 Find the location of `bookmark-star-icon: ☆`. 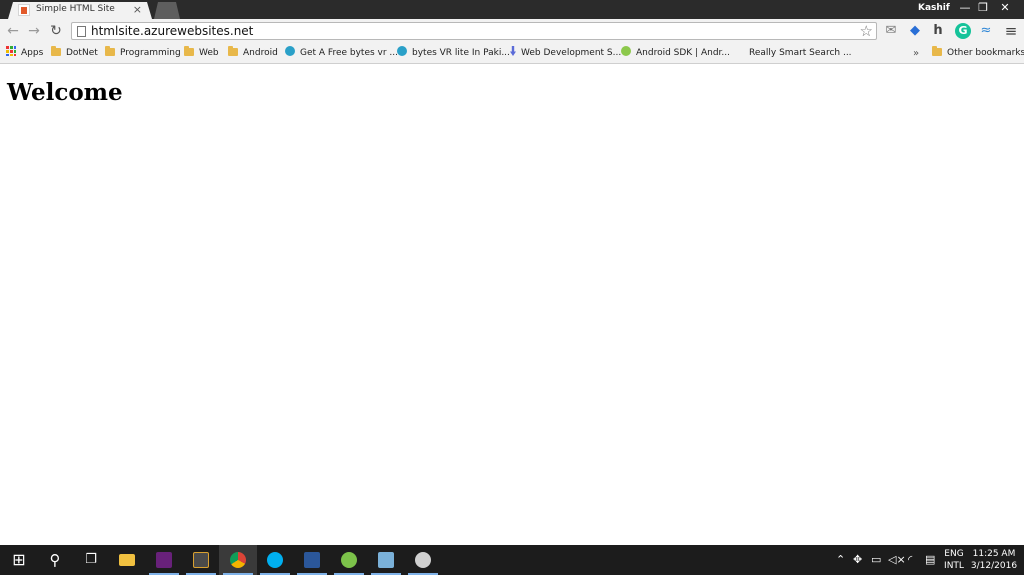

bookmark-star-icon: ☆ is located at coordinates (866, 31).